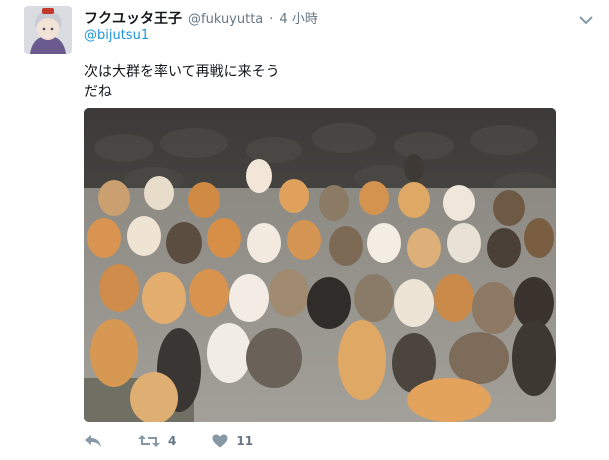 The height and width of the screenshot is (460, 609). I want to click on tweet-text-line-2: だね, so click(98, 92).